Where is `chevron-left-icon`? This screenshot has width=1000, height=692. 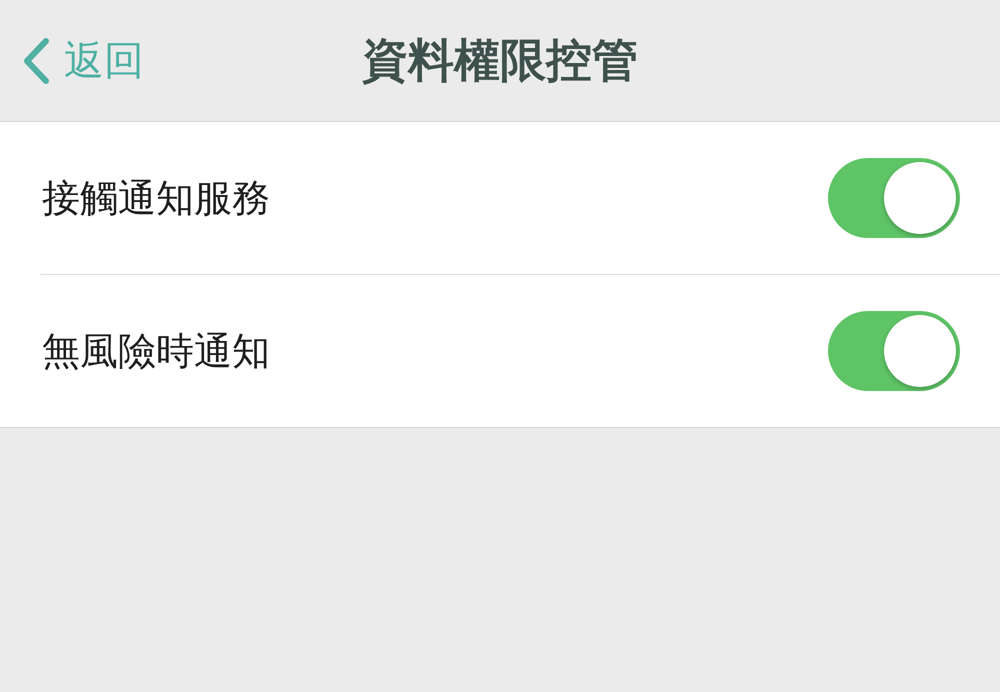
chevron-left-icon is located at coordinates (36, 60).